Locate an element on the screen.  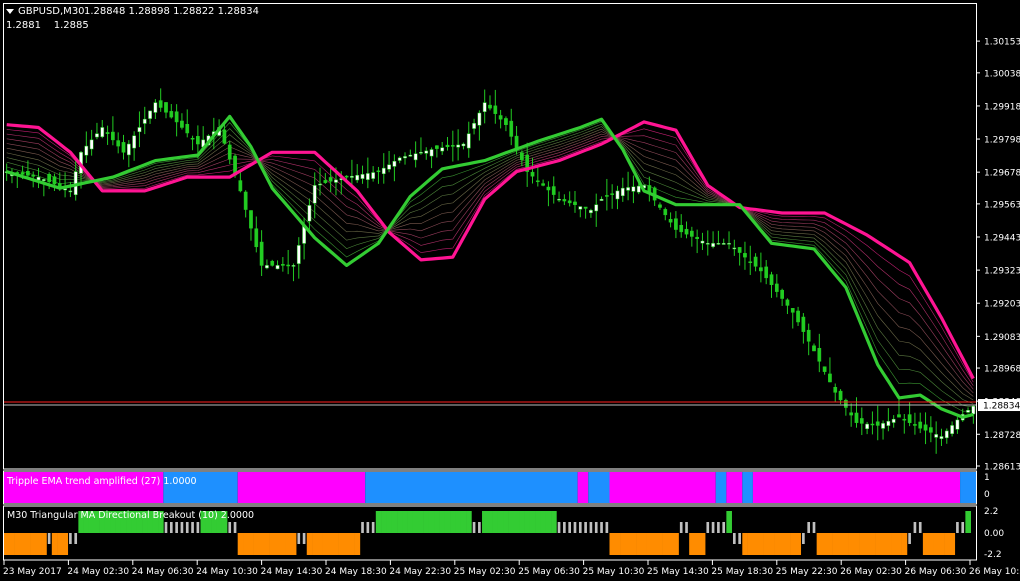
x-tick-label: 25 May 06:30 is located at coordinates (549, 572).